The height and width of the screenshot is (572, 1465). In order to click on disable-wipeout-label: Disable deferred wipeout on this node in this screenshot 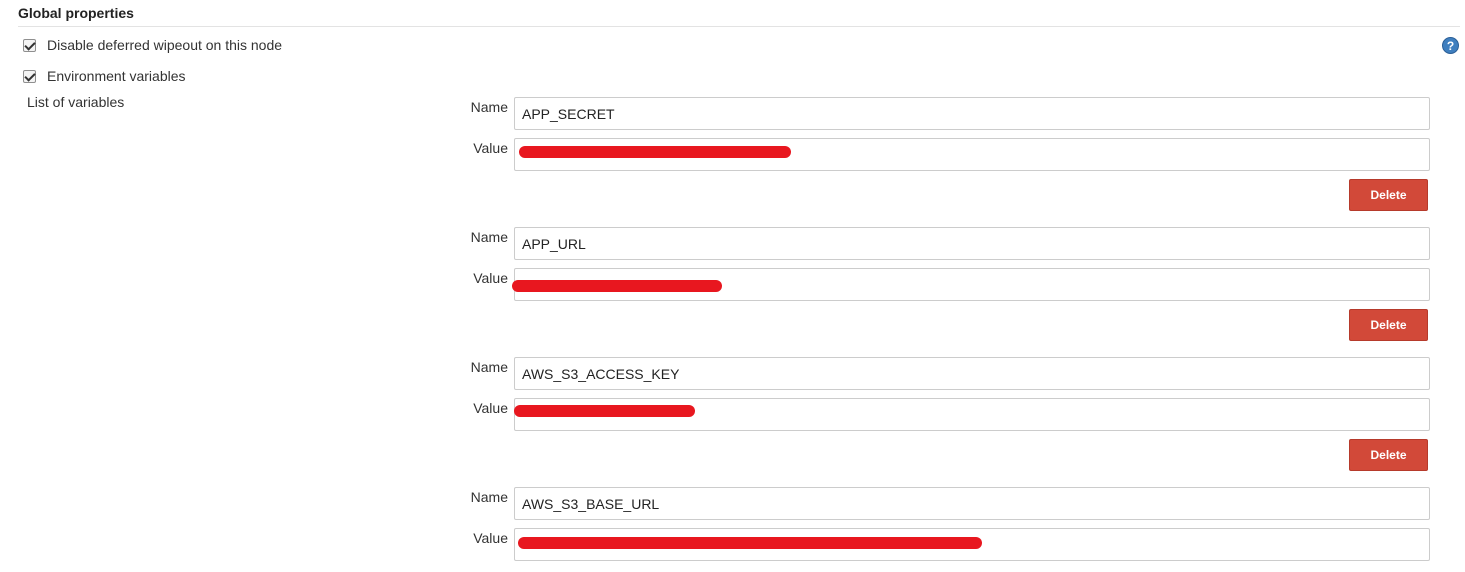, I will do `click(165, 45)`.